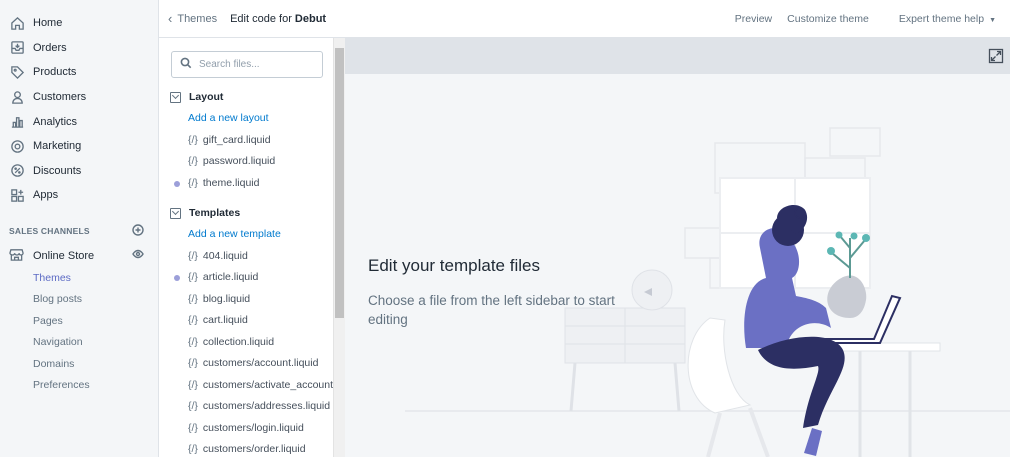 The width and height of the screenshot is (1010, 457). I want to click on nav-item-customers: Customers, so click(79, 97).